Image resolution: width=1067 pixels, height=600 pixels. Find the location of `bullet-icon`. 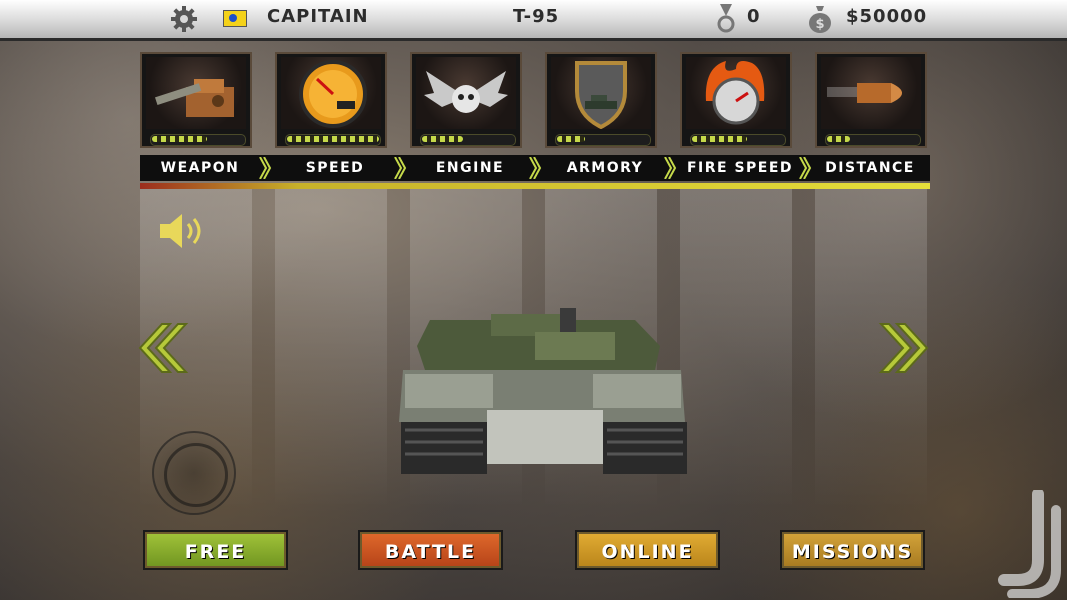

bullet-icon is located at coordinates (871, 93).